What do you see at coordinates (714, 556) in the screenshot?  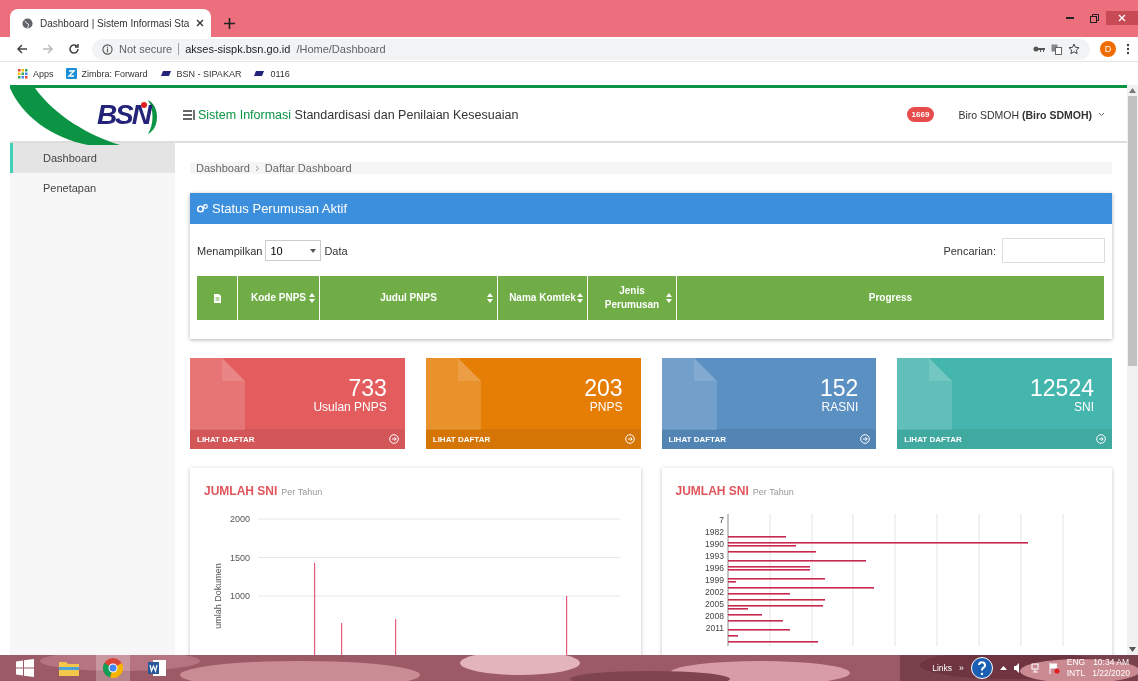 I see `axis-label: 1993` at bounding box center [714, 556].